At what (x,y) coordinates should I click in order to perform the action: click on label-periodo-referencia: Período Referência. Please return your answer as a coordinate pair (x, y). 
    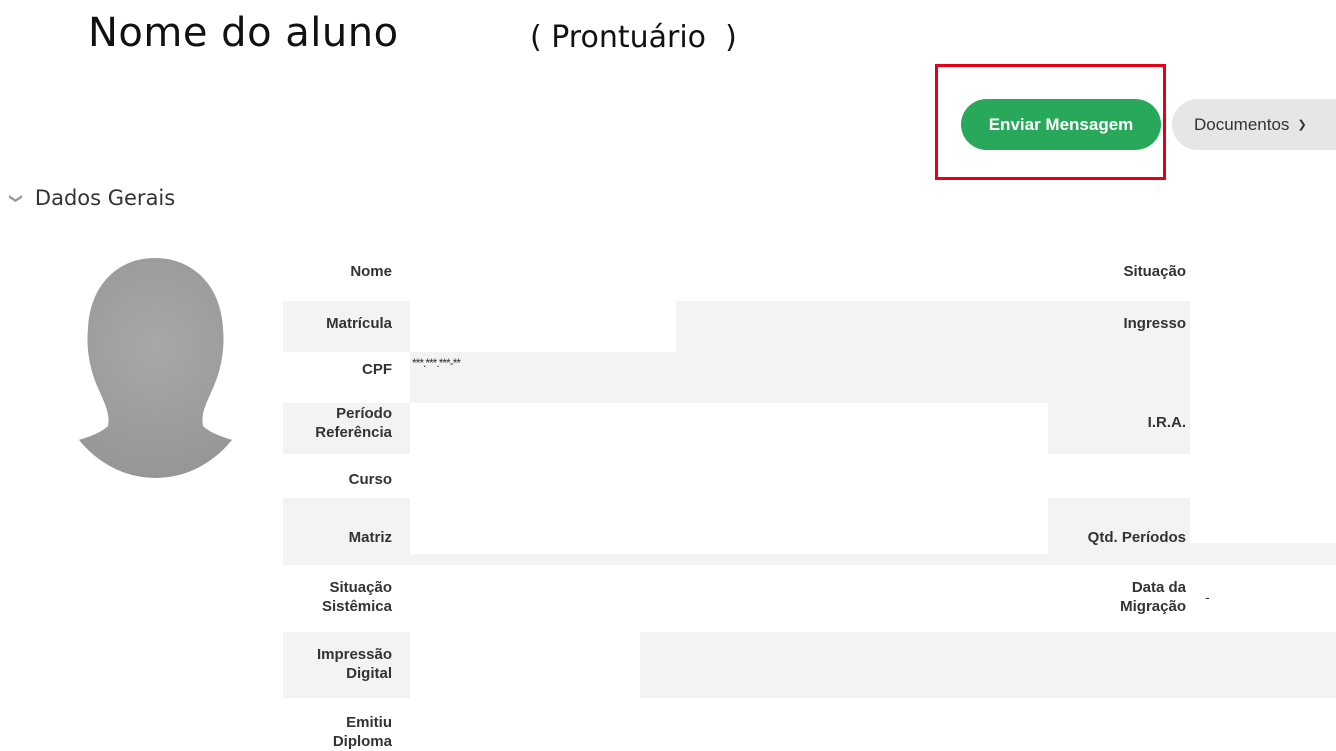
    Looking at the image, I should click on (353, 423).